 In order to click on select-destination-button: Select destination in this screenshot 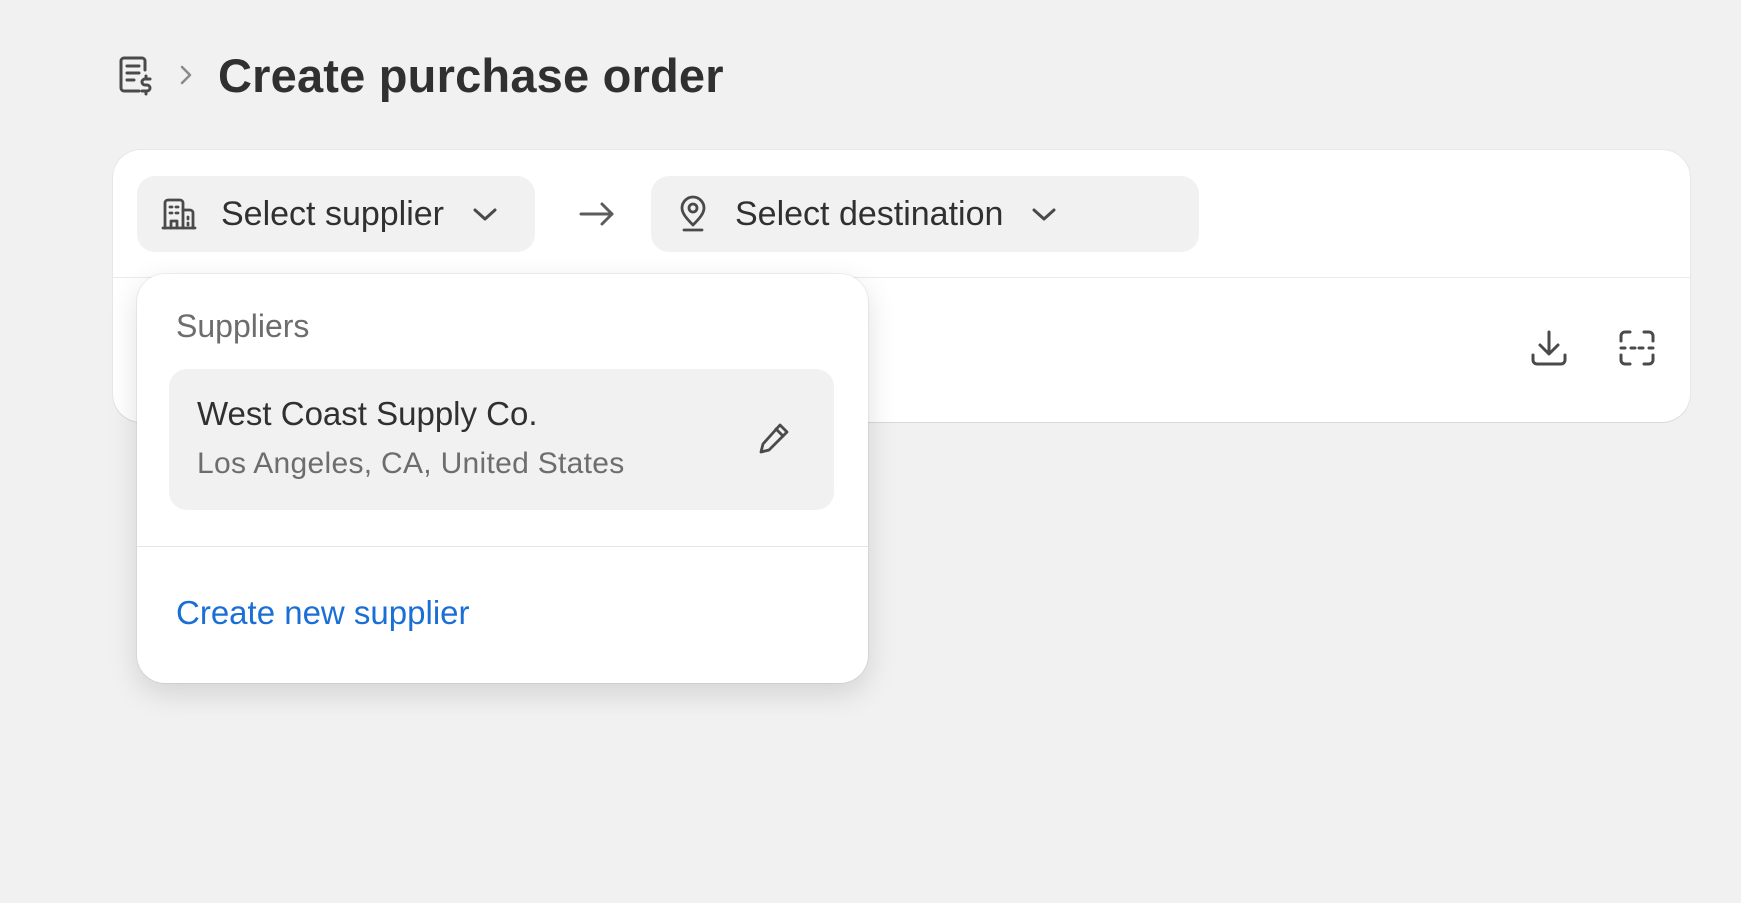, I will do `click(925, 214)`.